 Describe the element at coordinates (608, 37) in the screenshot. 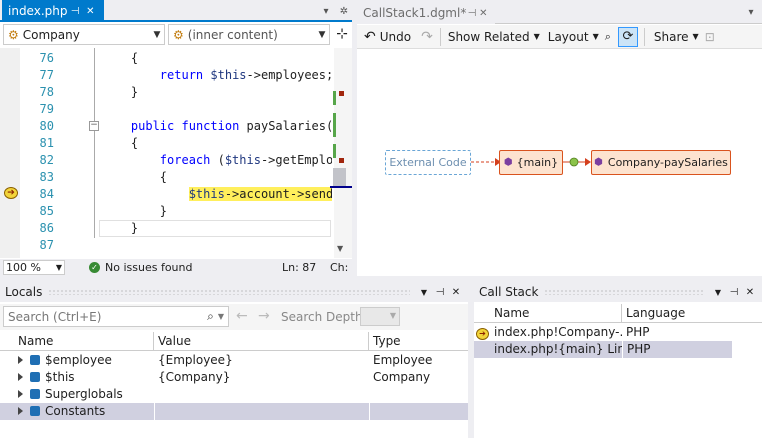

I see `find-icon: ⌕` at that location.